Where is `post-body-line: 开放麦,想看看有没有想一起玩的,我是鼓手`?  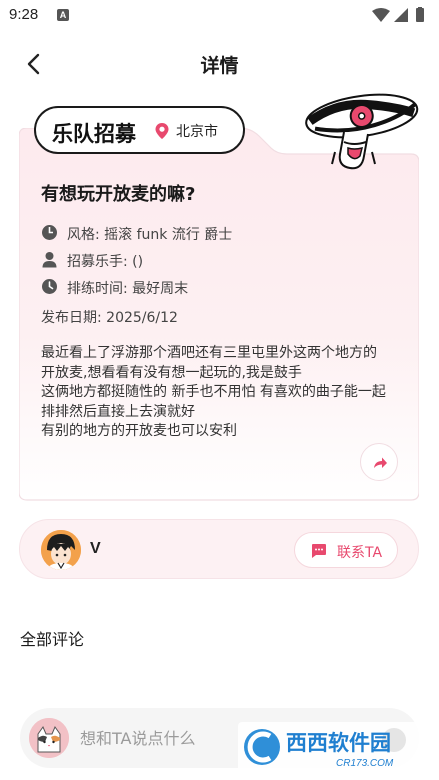 post-body-line: 开放麦,想看看有没有想一起玩的,我是鼓手 is located at coordinates (171, 372).